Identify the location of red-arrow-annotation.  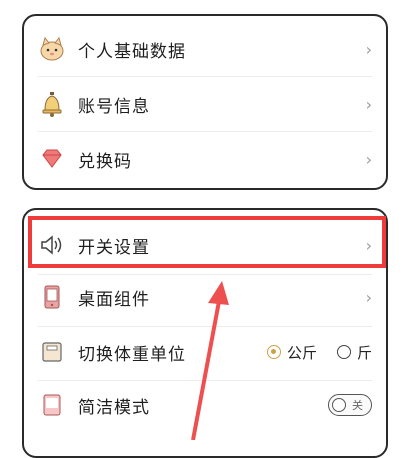
(210, 360).